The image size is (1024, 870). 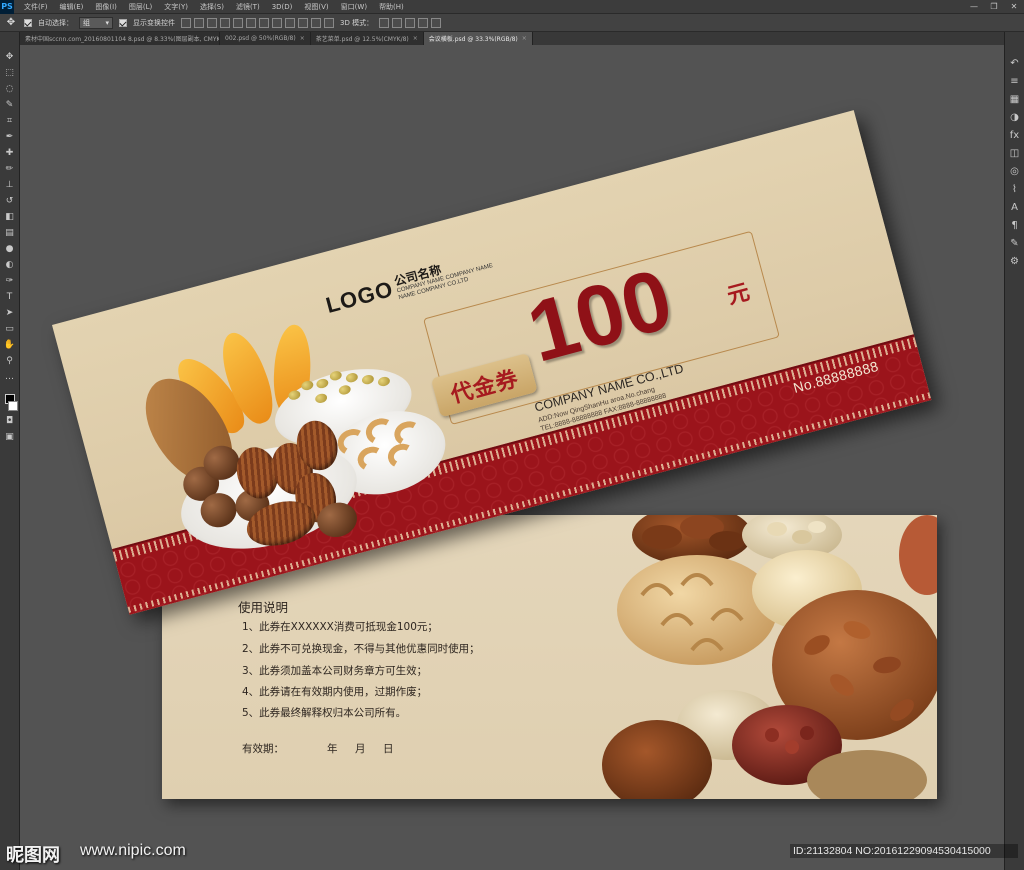 I want to click on show-transform-checkbox, so click(x=123, y=22).